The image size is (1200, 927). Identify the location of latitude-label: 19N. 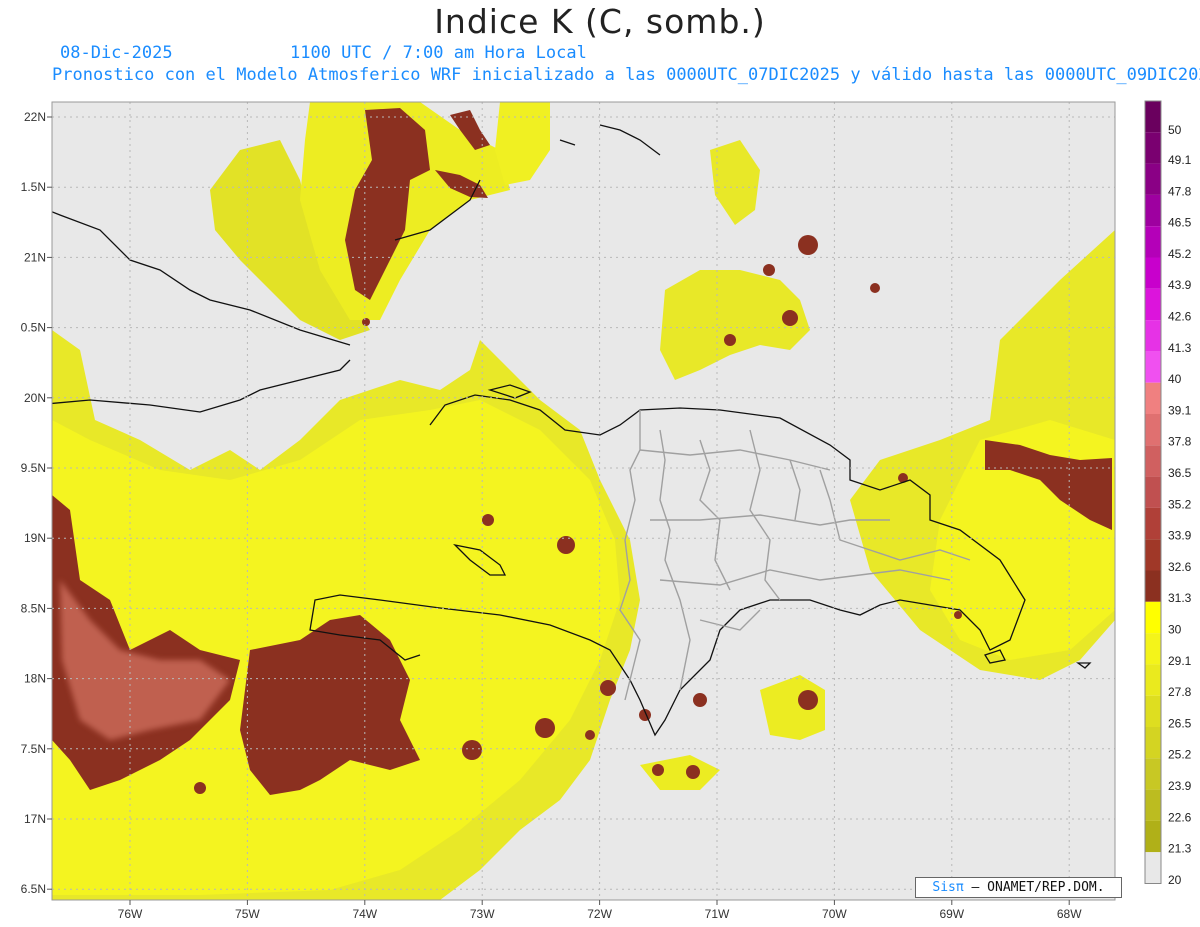
(35, 538).